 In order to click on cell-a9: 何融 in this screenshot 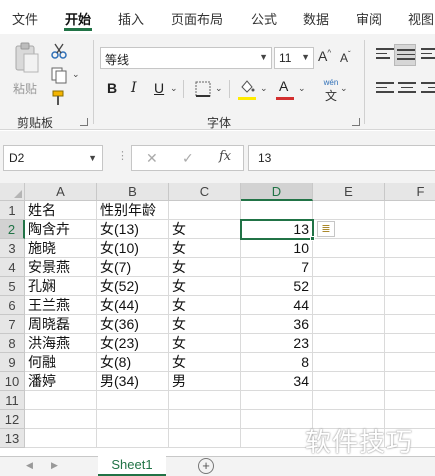, I will do `click(61, 362)`.